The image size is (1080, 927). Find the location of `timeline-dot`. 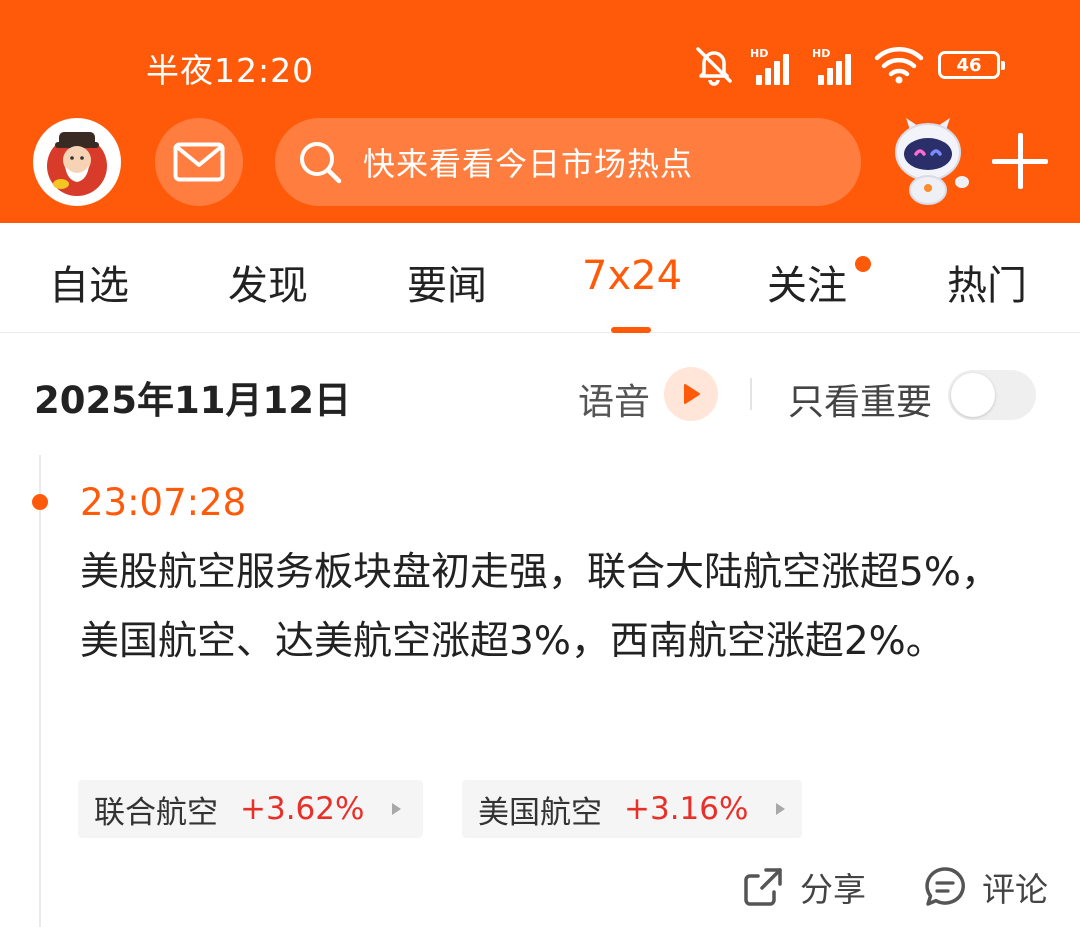

timeline-dot is located at coordinates (40, 502).